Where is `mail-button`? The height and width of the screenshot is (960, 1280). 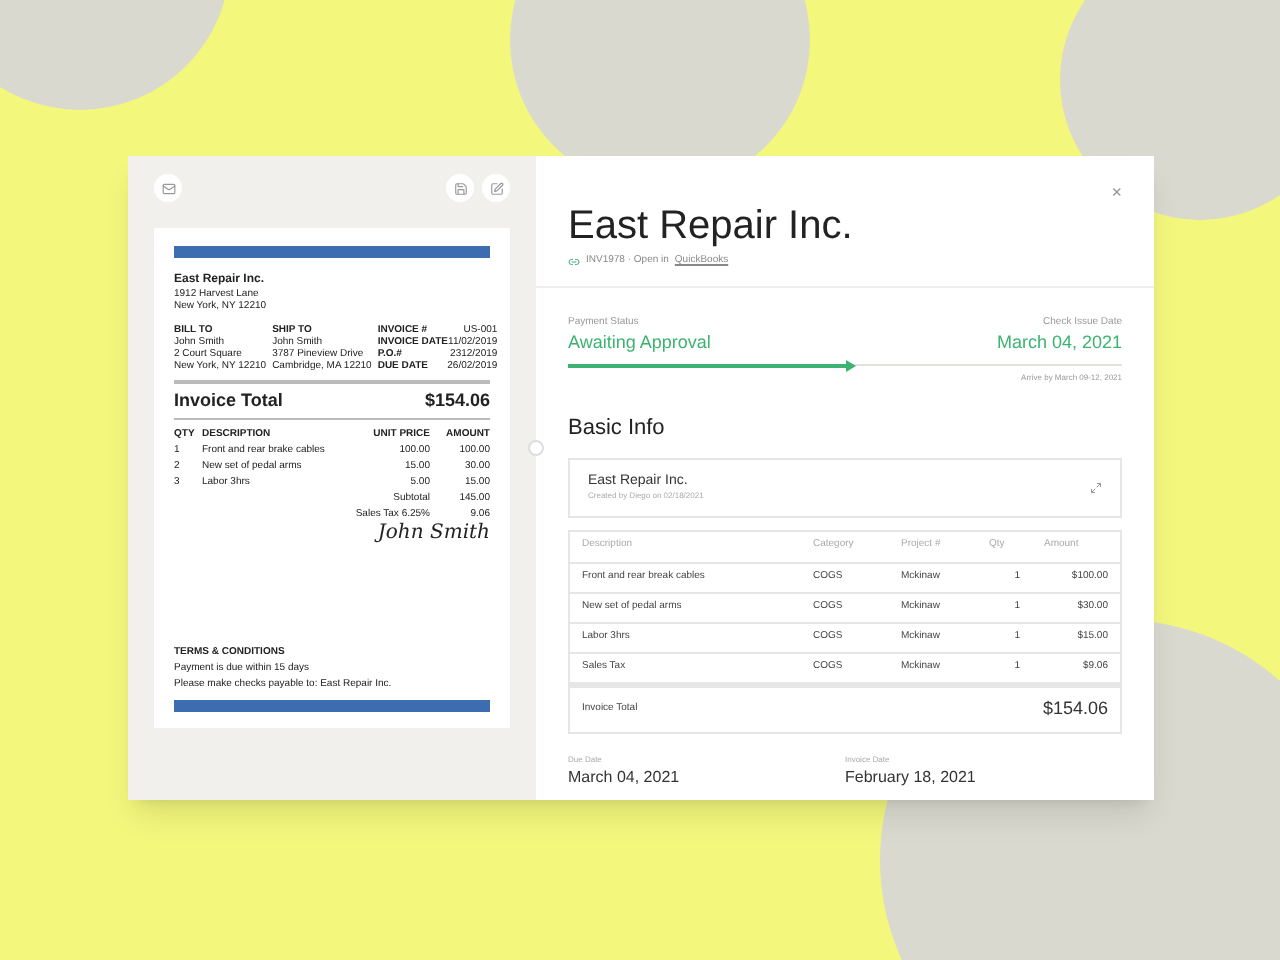
mail-button is located at coordinates (168, 188).